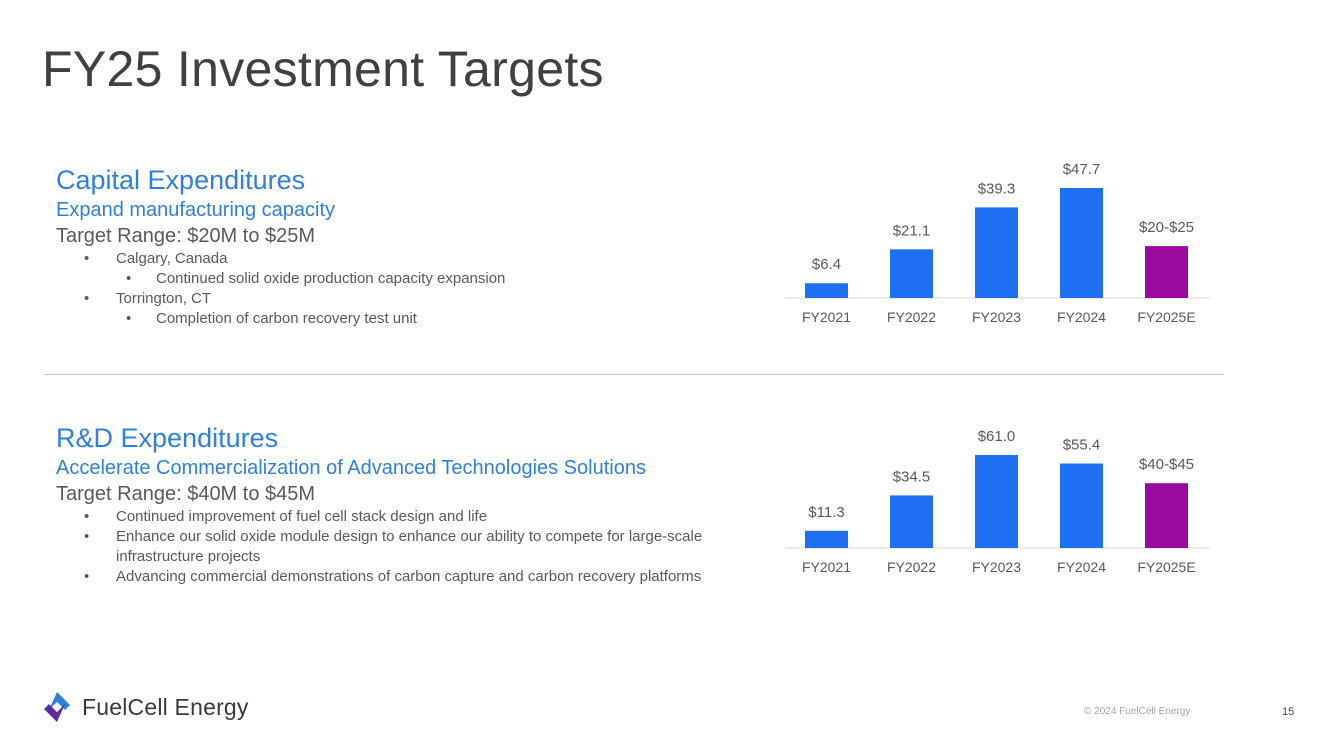  Describe the element at coordinates (1137, 711) in the screenshot. I see `copyright-text: © 2024 FuelCell Energy` at that location.